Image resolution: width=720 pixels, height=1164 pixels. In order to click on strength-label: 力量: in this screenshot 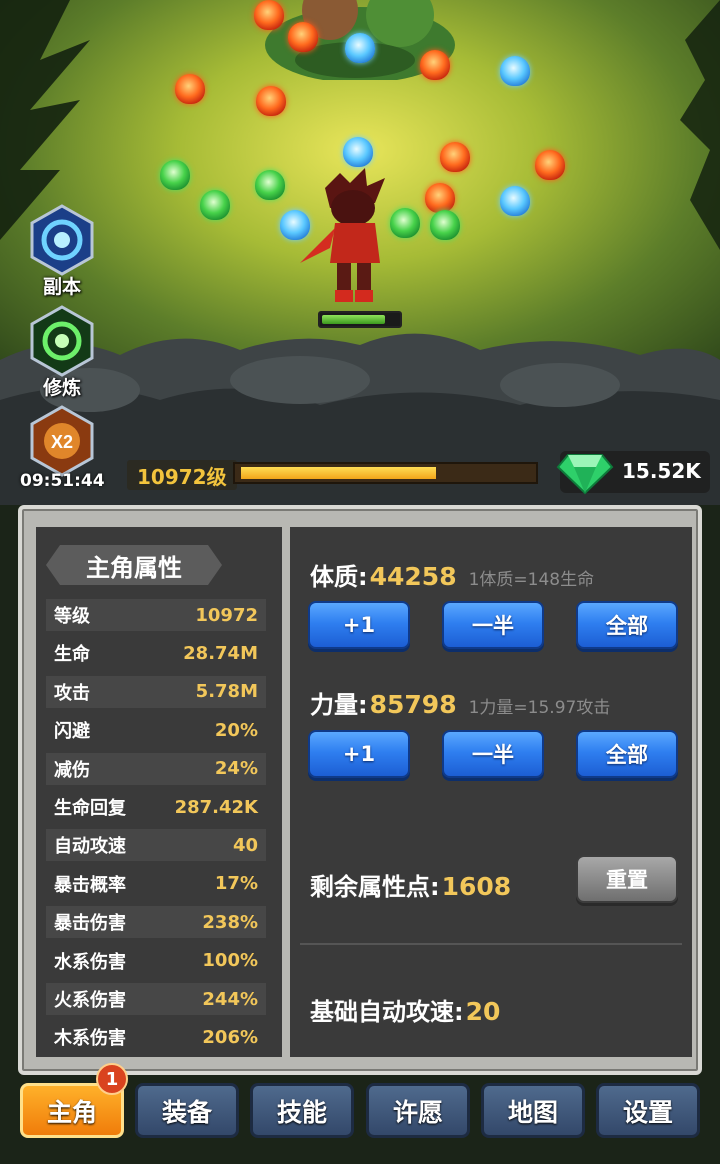, I will do `click(339, 705)`.